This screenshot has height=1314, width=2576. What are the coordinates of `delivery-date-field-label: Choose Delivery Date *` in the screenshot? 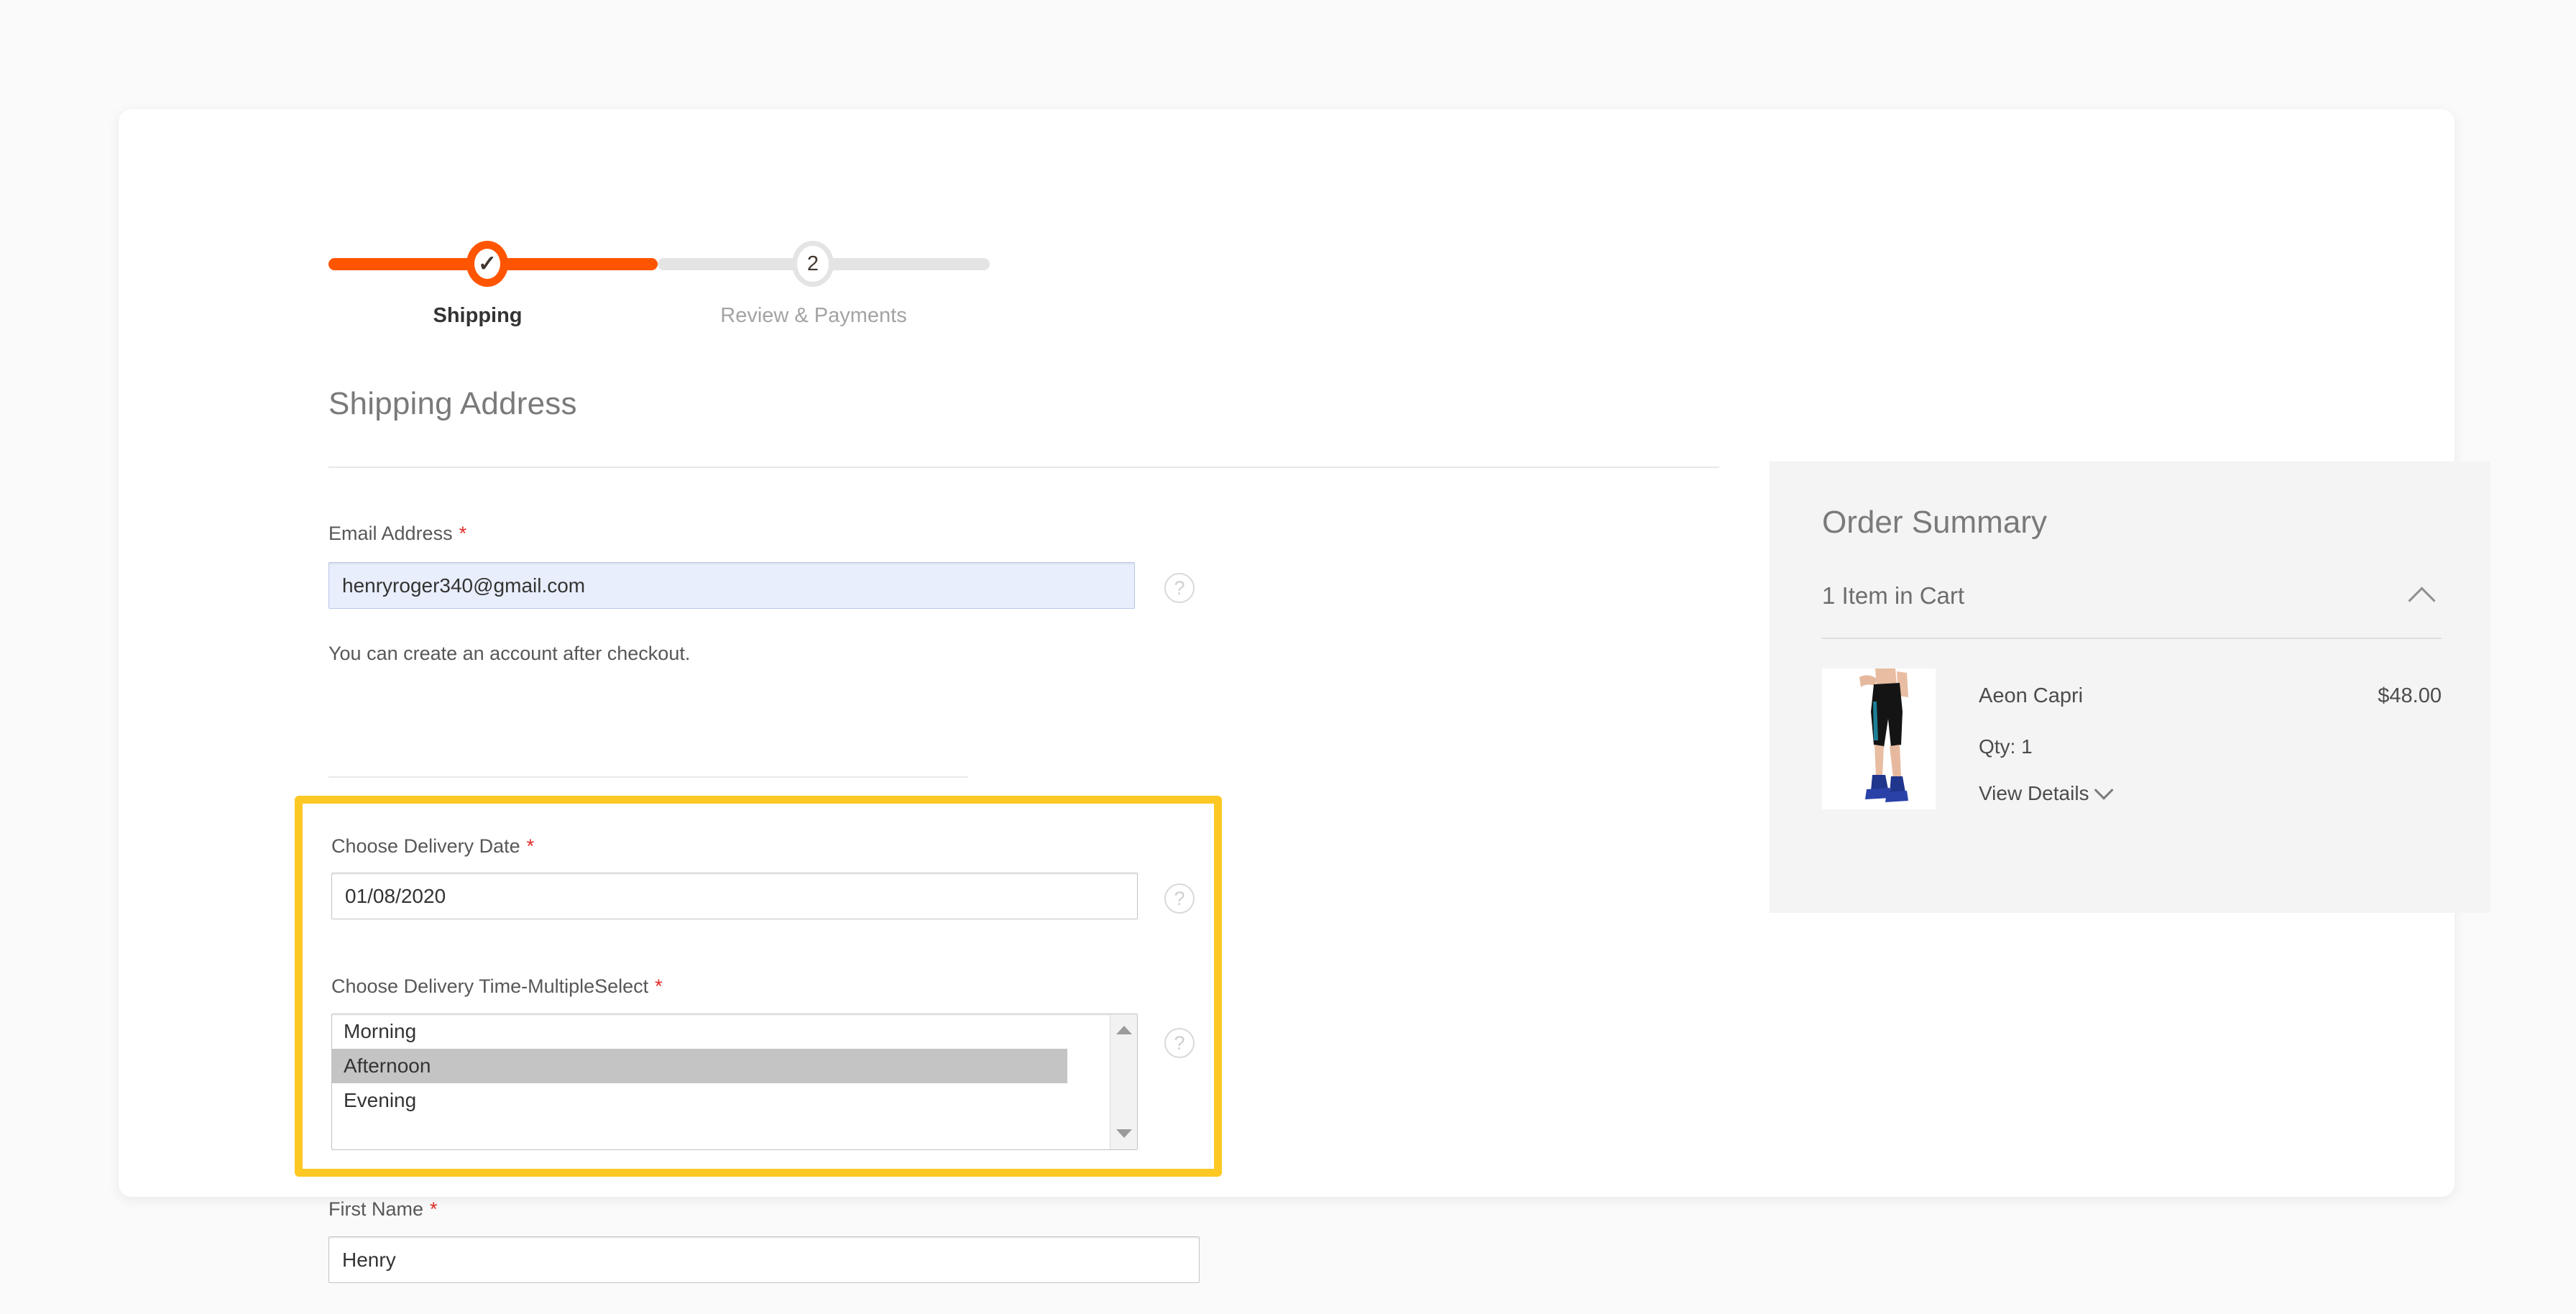 It's located at (432, 846).